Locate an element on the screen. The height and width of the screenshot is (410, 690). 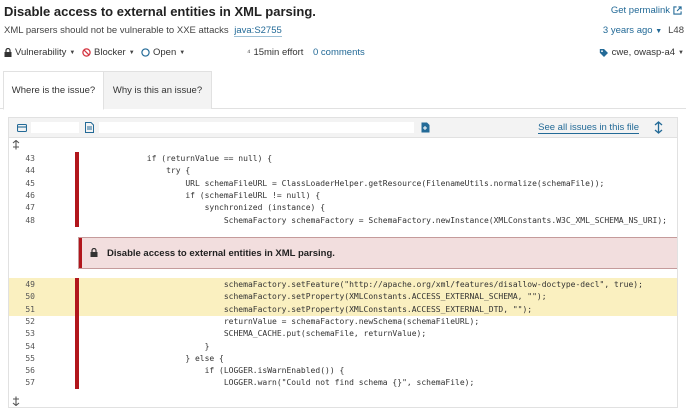
issue-marker-bar is located at coordinates (80, 253).